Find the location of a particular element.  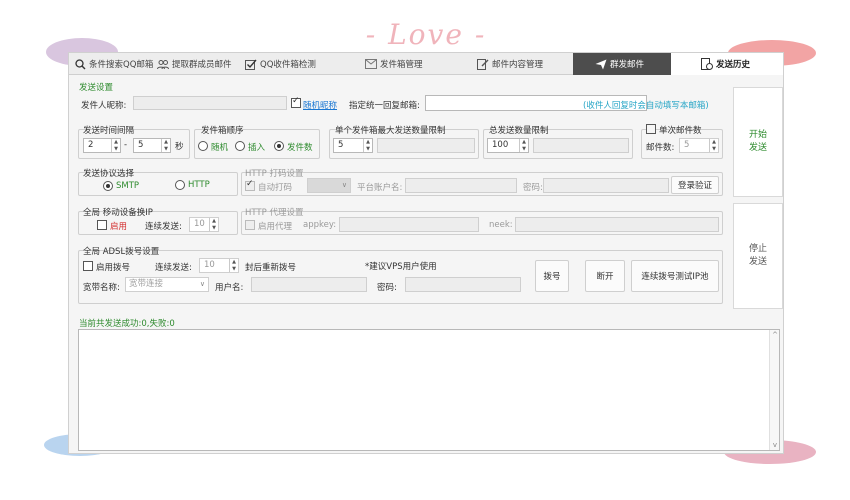

adsl-password-input is located at coordinates (463, 284).